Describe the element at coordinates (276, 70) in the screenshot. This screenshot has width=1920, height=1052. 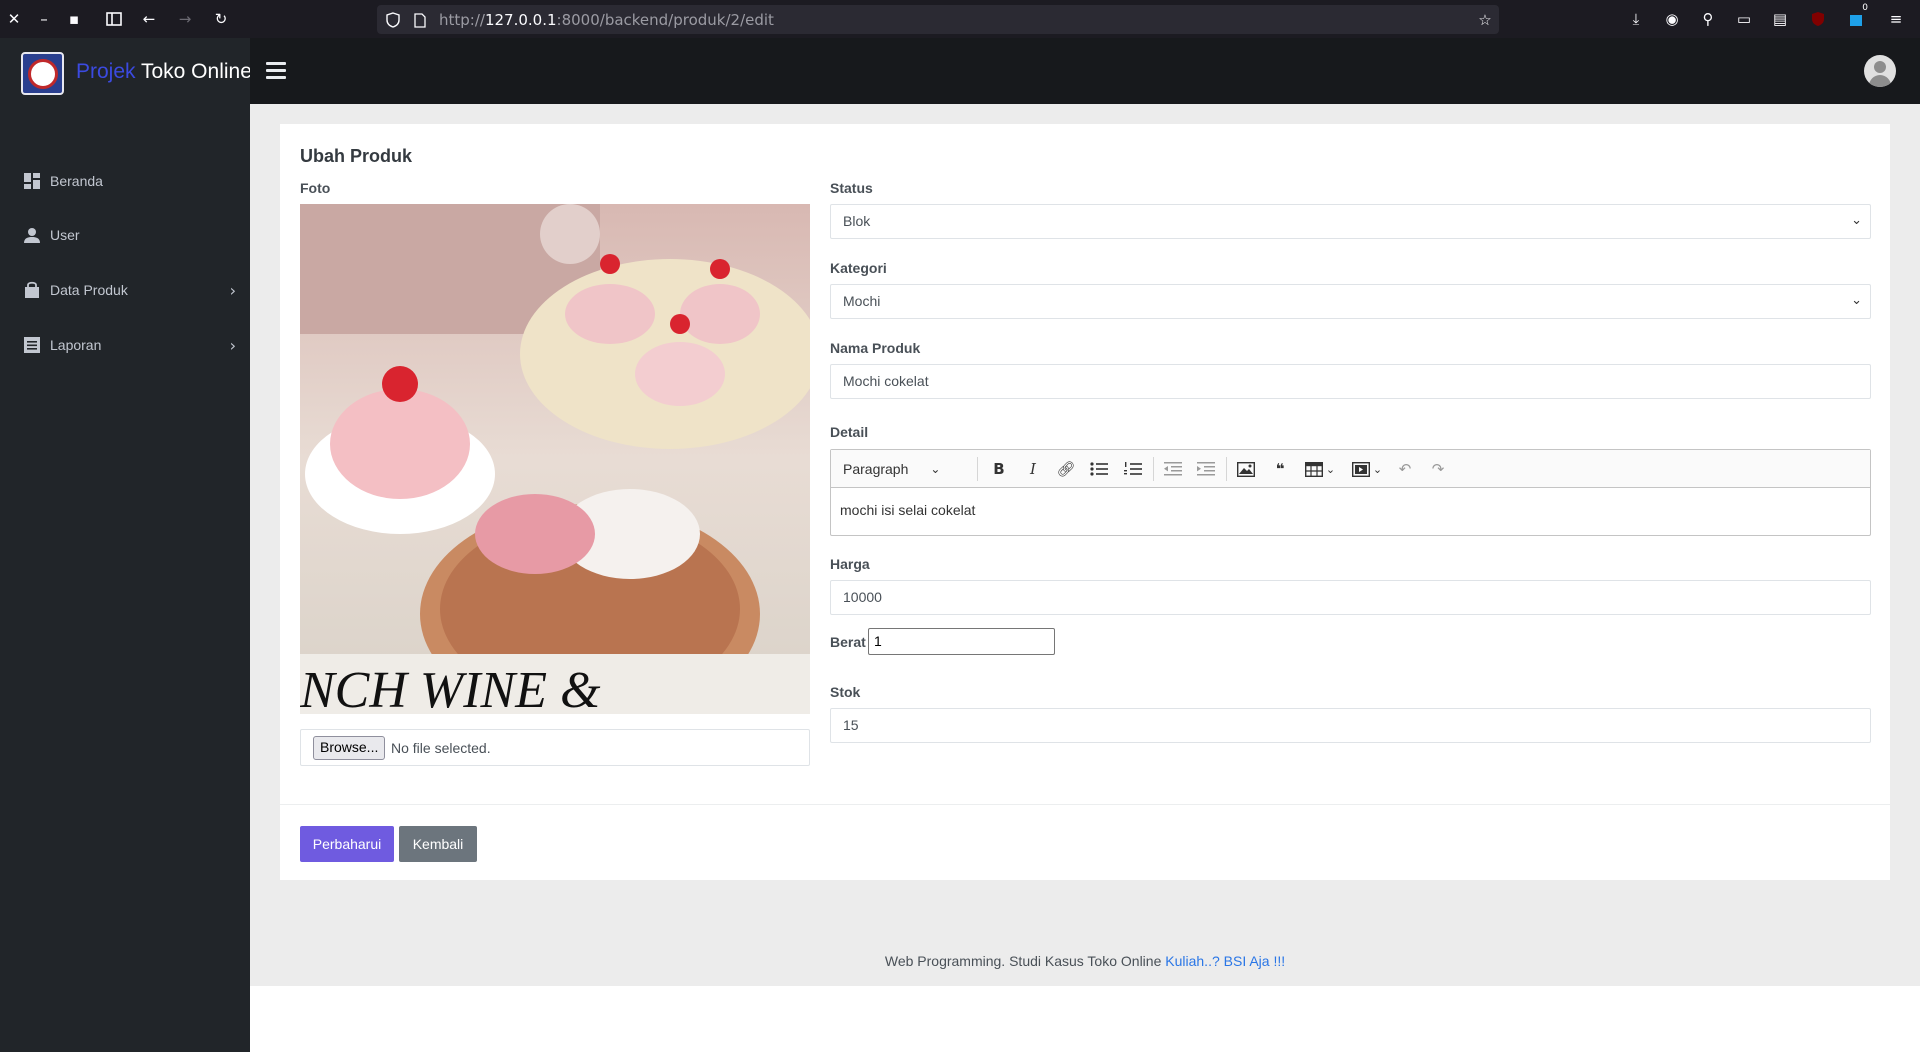
I see `hamburger-menu-icon` at that location.